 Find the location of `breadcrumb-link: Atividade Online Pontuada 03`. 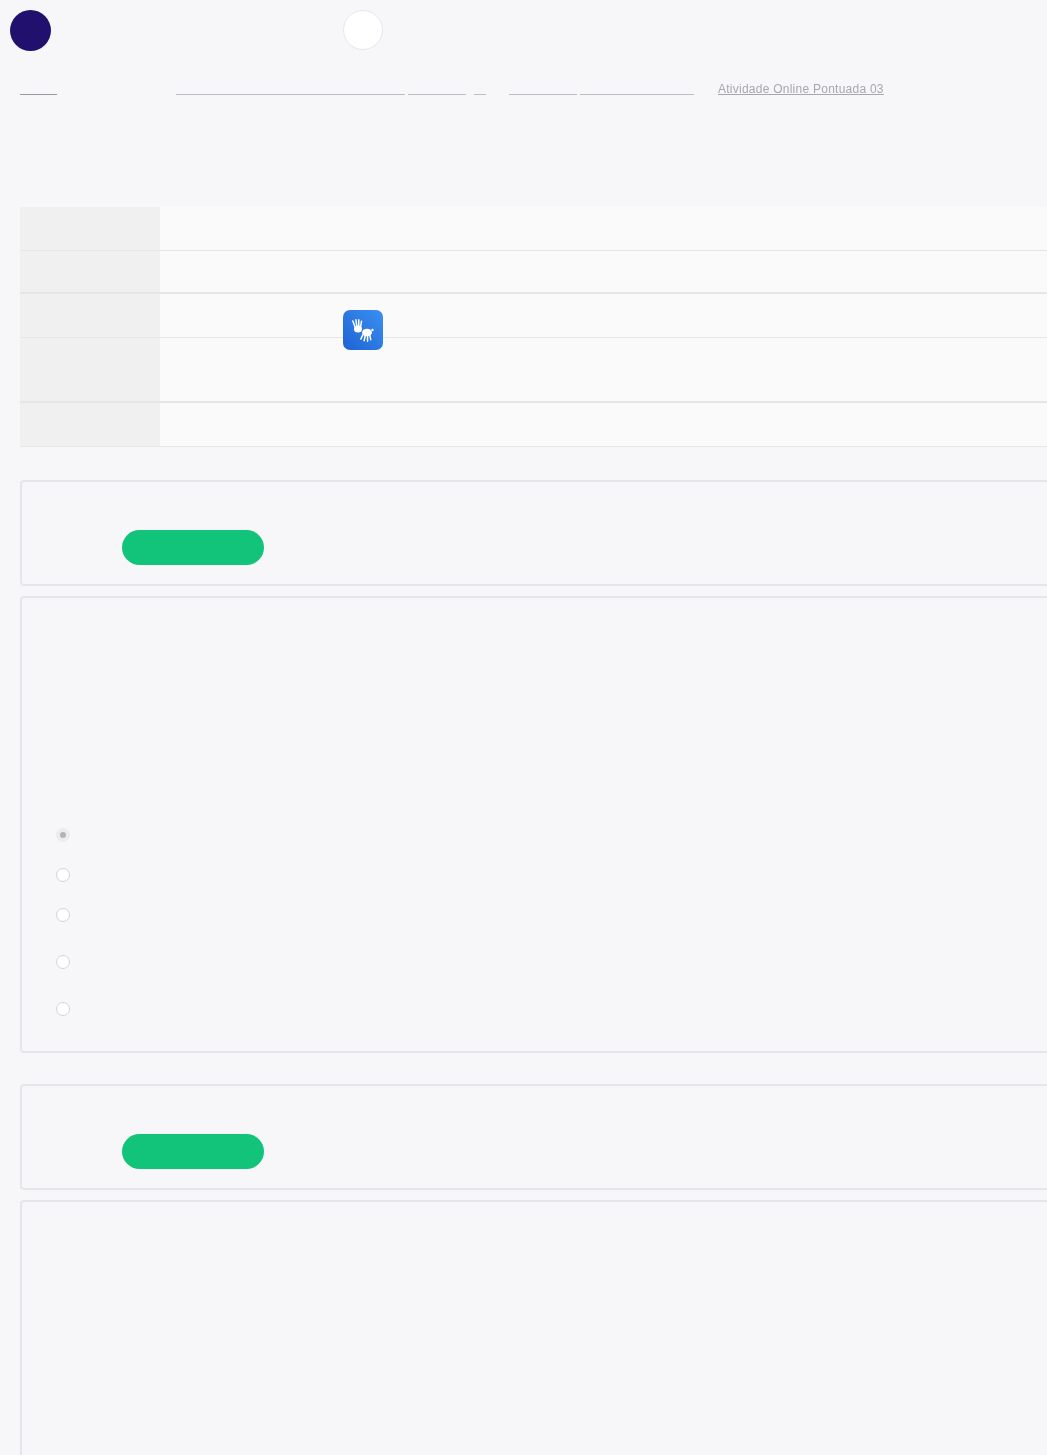

breadcrumb-link: Atividade Online Pontuada 03 is located at coordinates (801, 89).